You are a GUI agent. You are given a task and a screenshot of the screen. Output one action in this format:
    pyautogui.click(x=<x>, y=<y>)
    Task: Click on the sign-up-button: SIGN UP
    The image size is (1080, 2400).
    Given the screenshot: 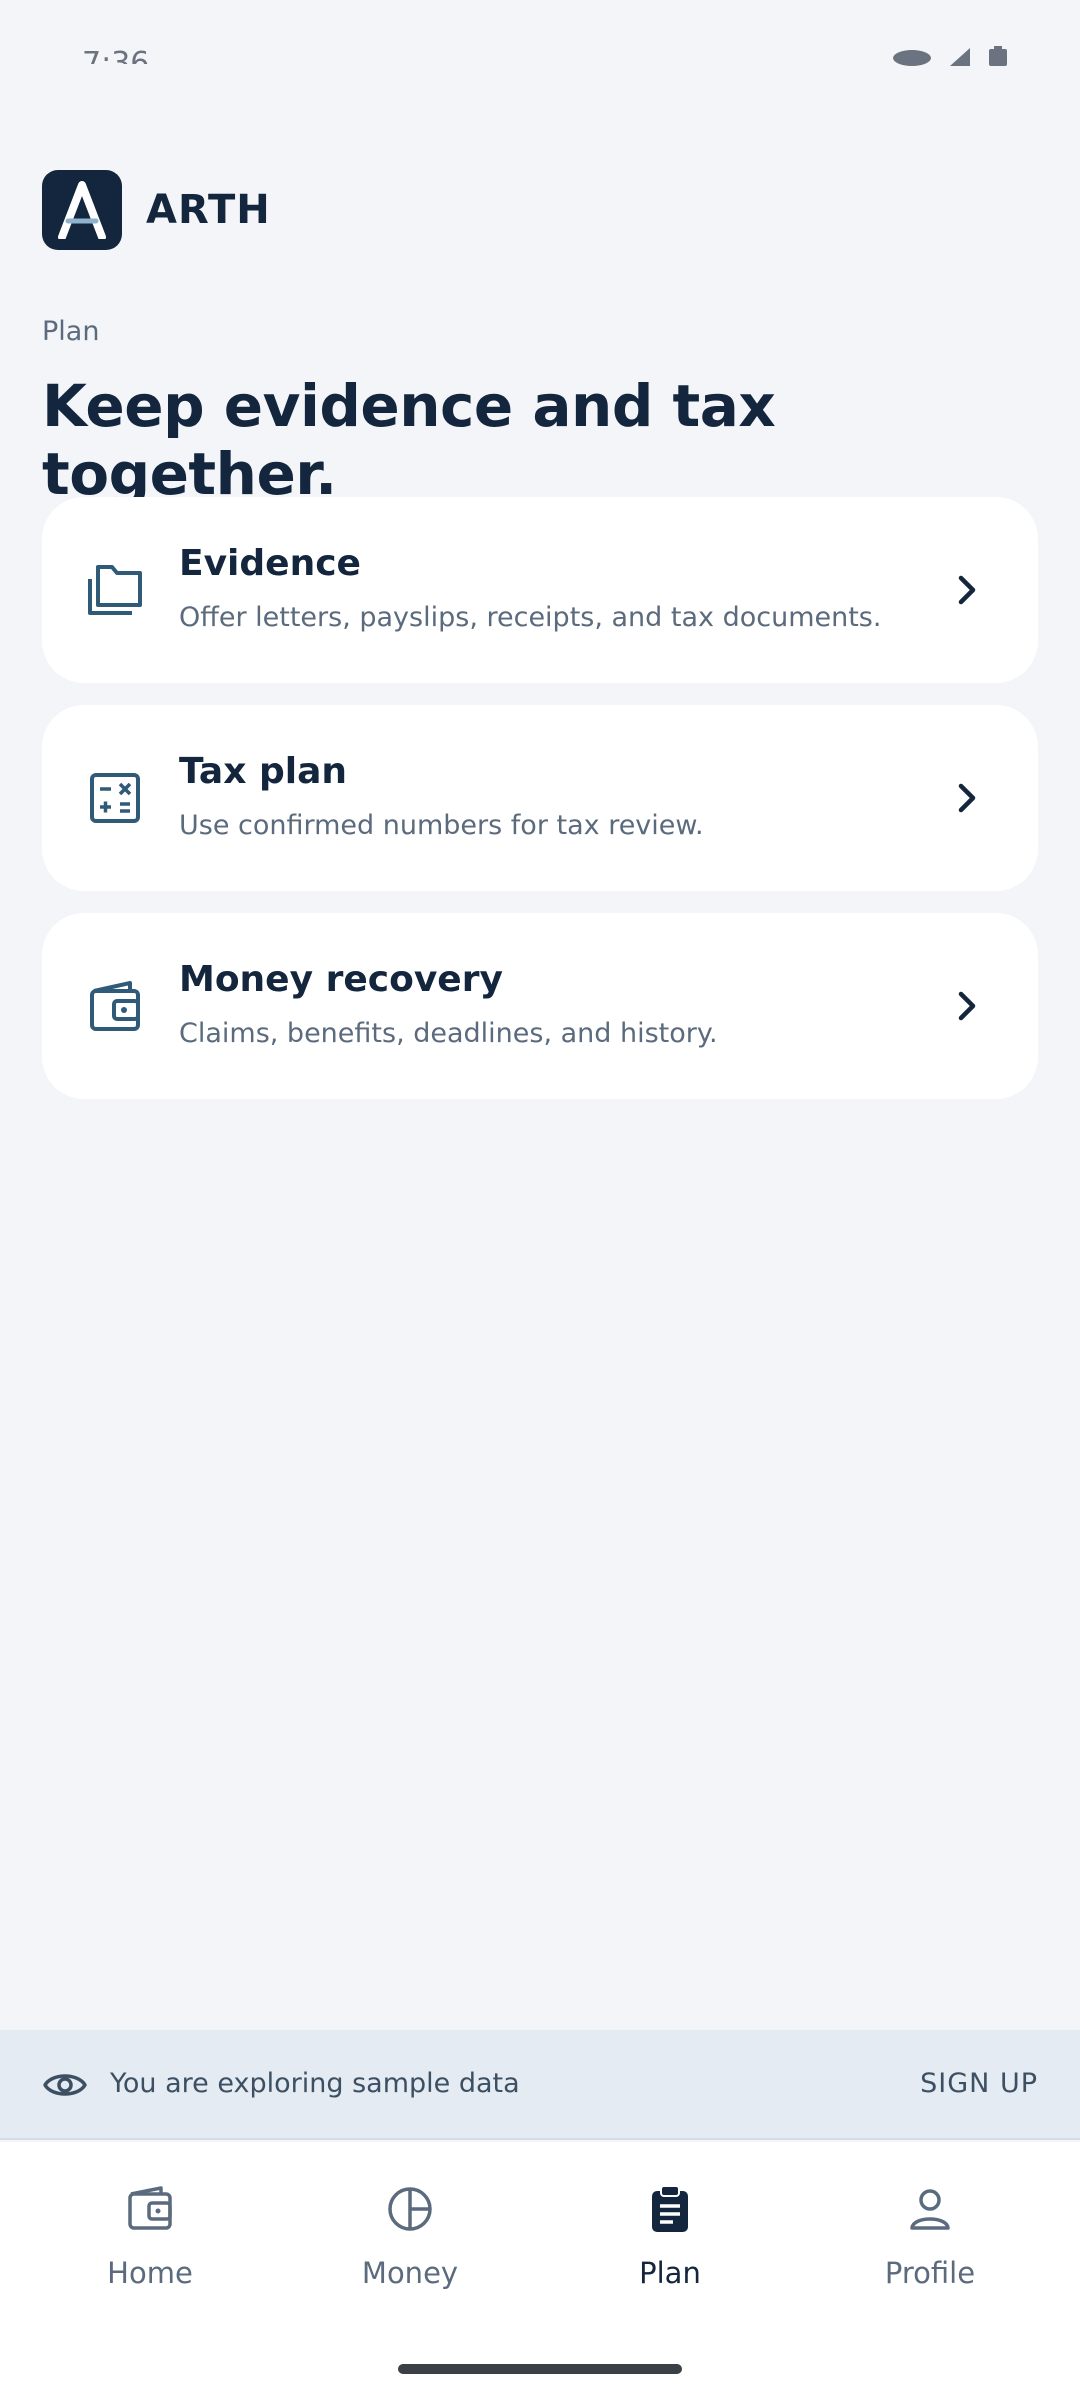 What is the action you would take?
    pyautogui.click(x=979, y=2083)
    